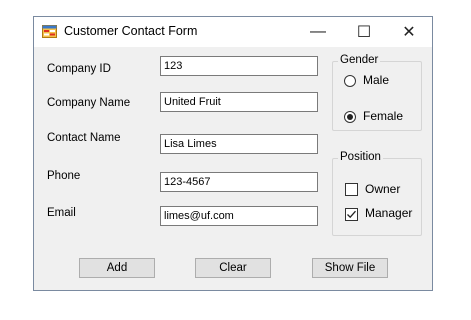 This screenshot has width=471, height=320. I want to click on clear-button: Clear, so click(233, 268).